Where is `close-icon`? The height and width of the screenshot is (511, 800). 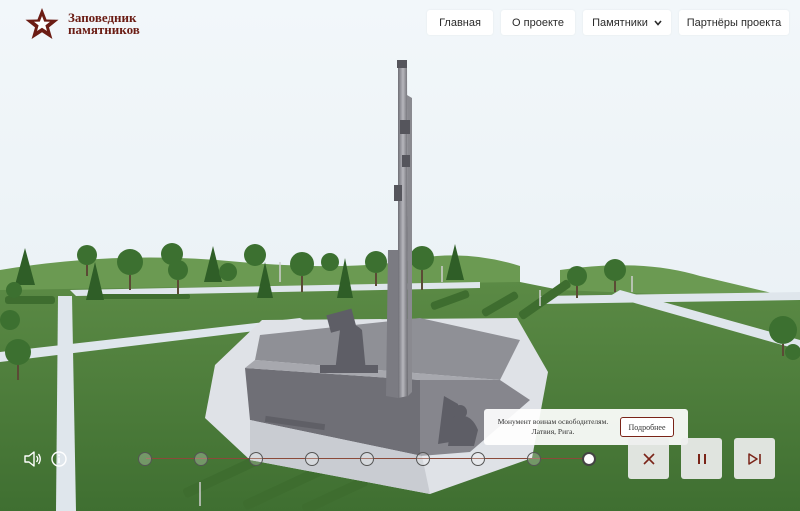 close-icon is located at coordinates (648, 458).